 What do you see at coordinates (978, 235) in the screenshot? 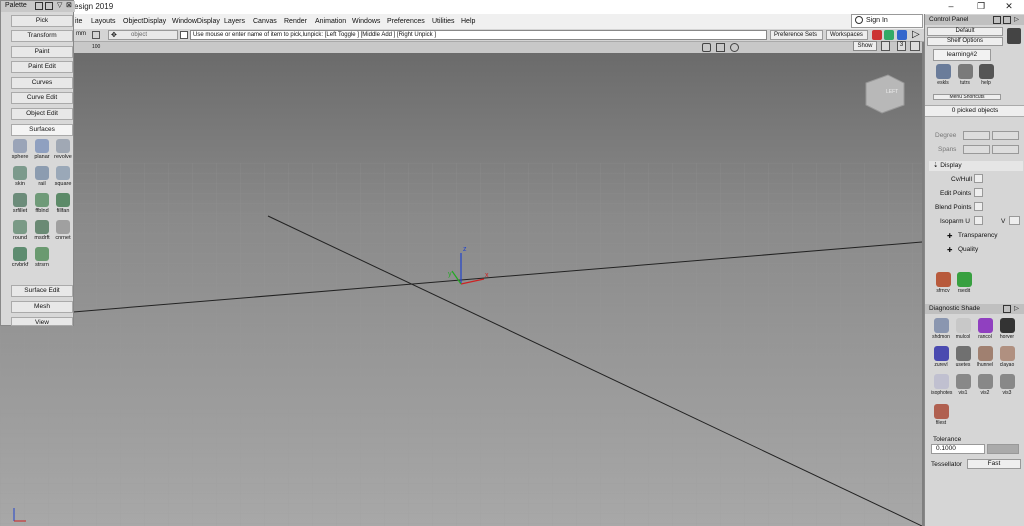
I see `transparency-label: Transparency` at bounding box center [978, 235].